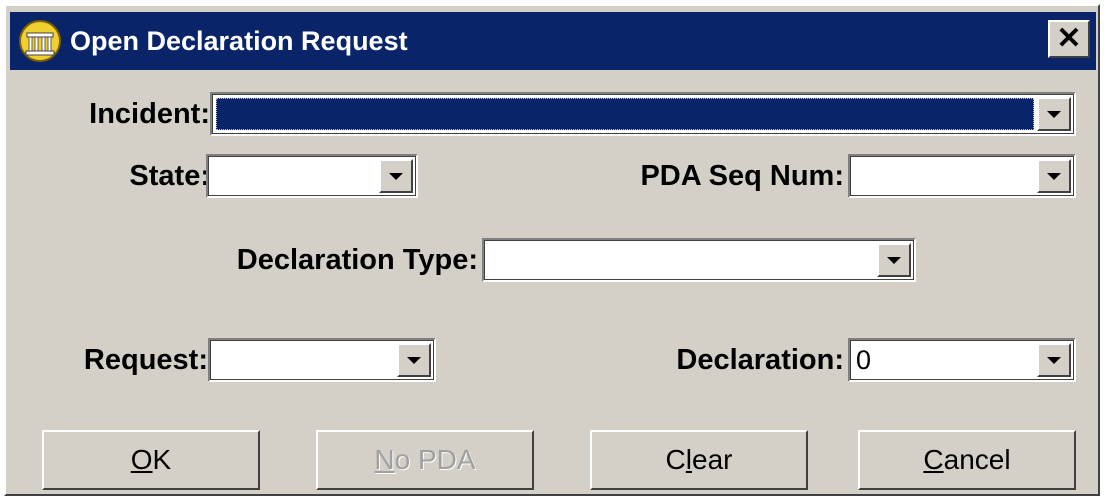 This screenshot has height=500, width=1108. I want to click on close-button: ✕, so click(1069, 39).